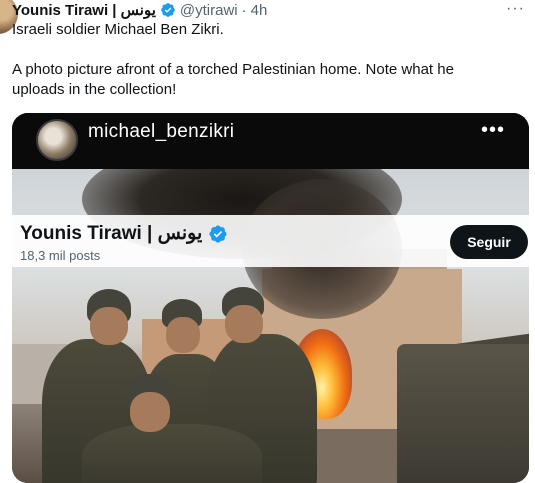 Image resolution: width=535 pixels, height=483 pixels. Describe the element at coordinates (489, 242) in the screenshot. I see `follow-button: Seguir` at that location.